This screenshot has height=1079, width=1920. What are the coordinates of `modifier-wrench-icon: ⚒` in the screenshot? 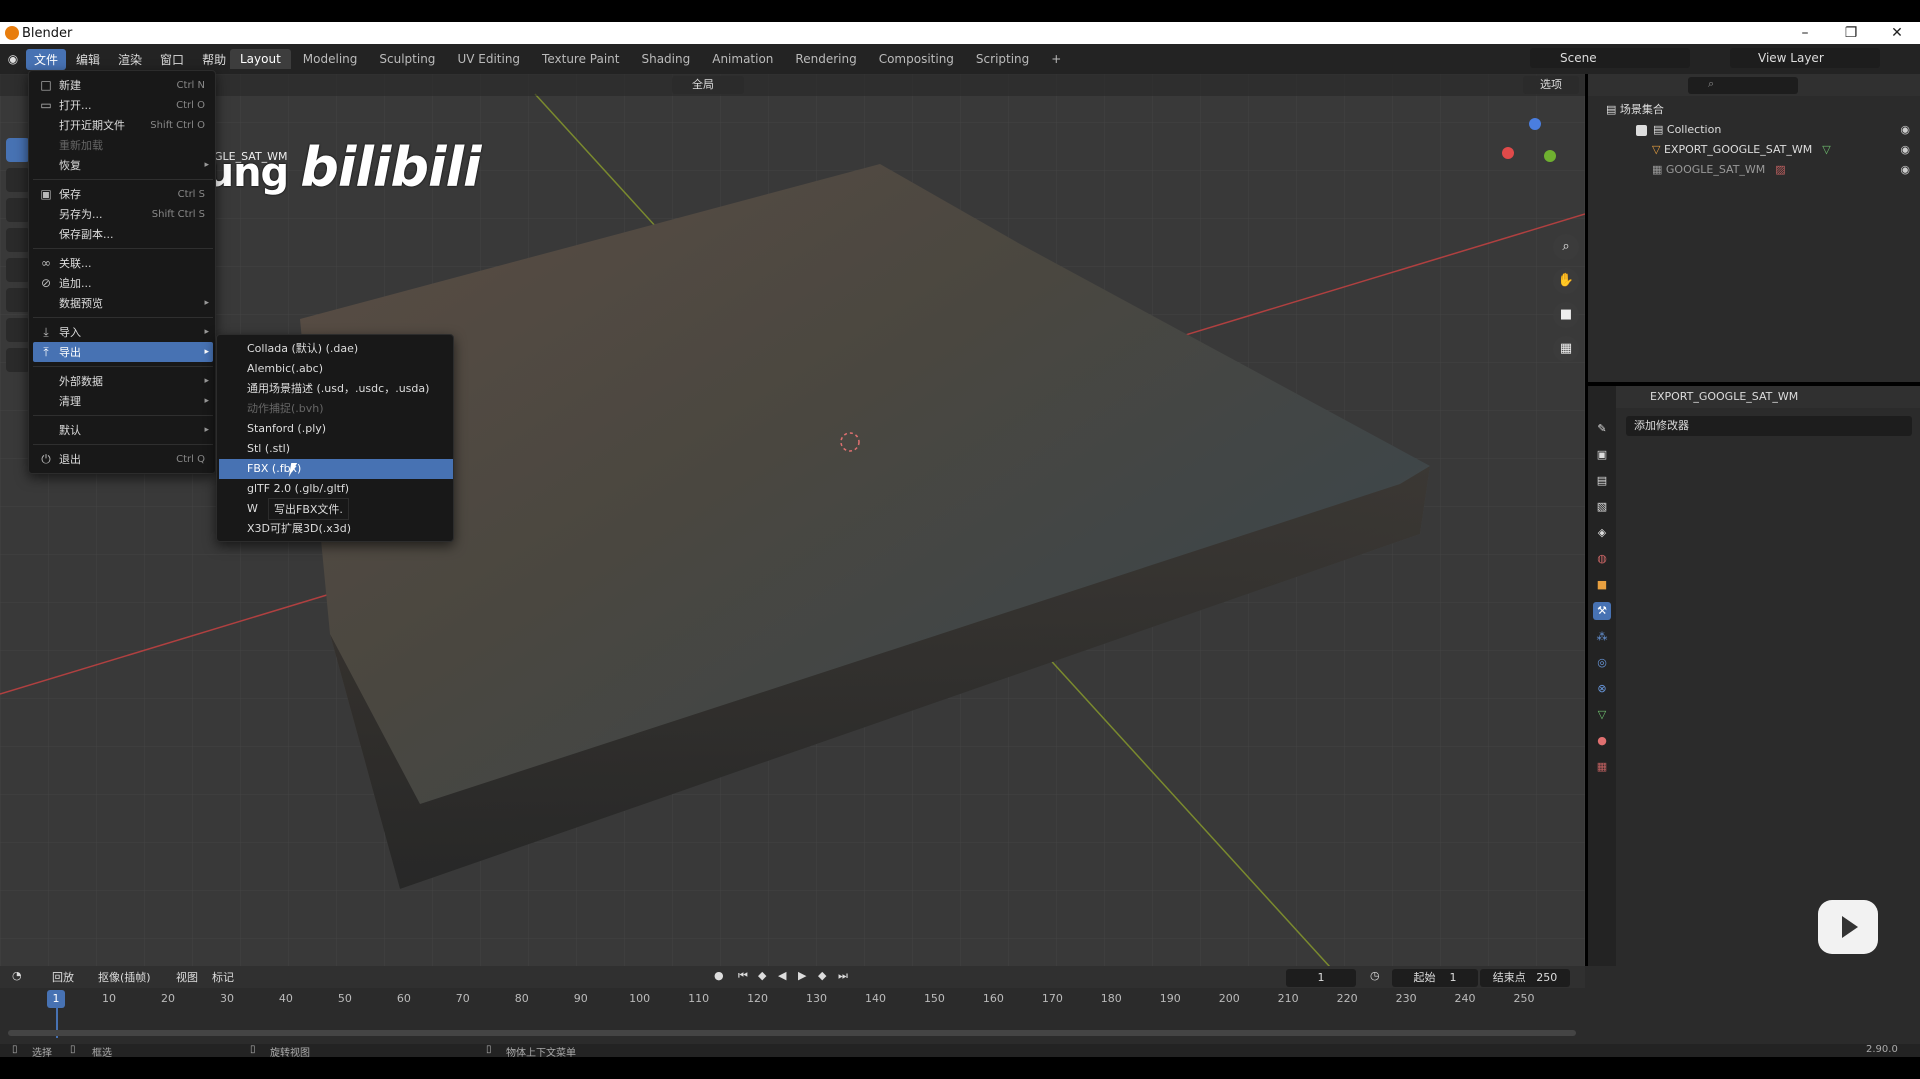 It's located at (1602, 611).